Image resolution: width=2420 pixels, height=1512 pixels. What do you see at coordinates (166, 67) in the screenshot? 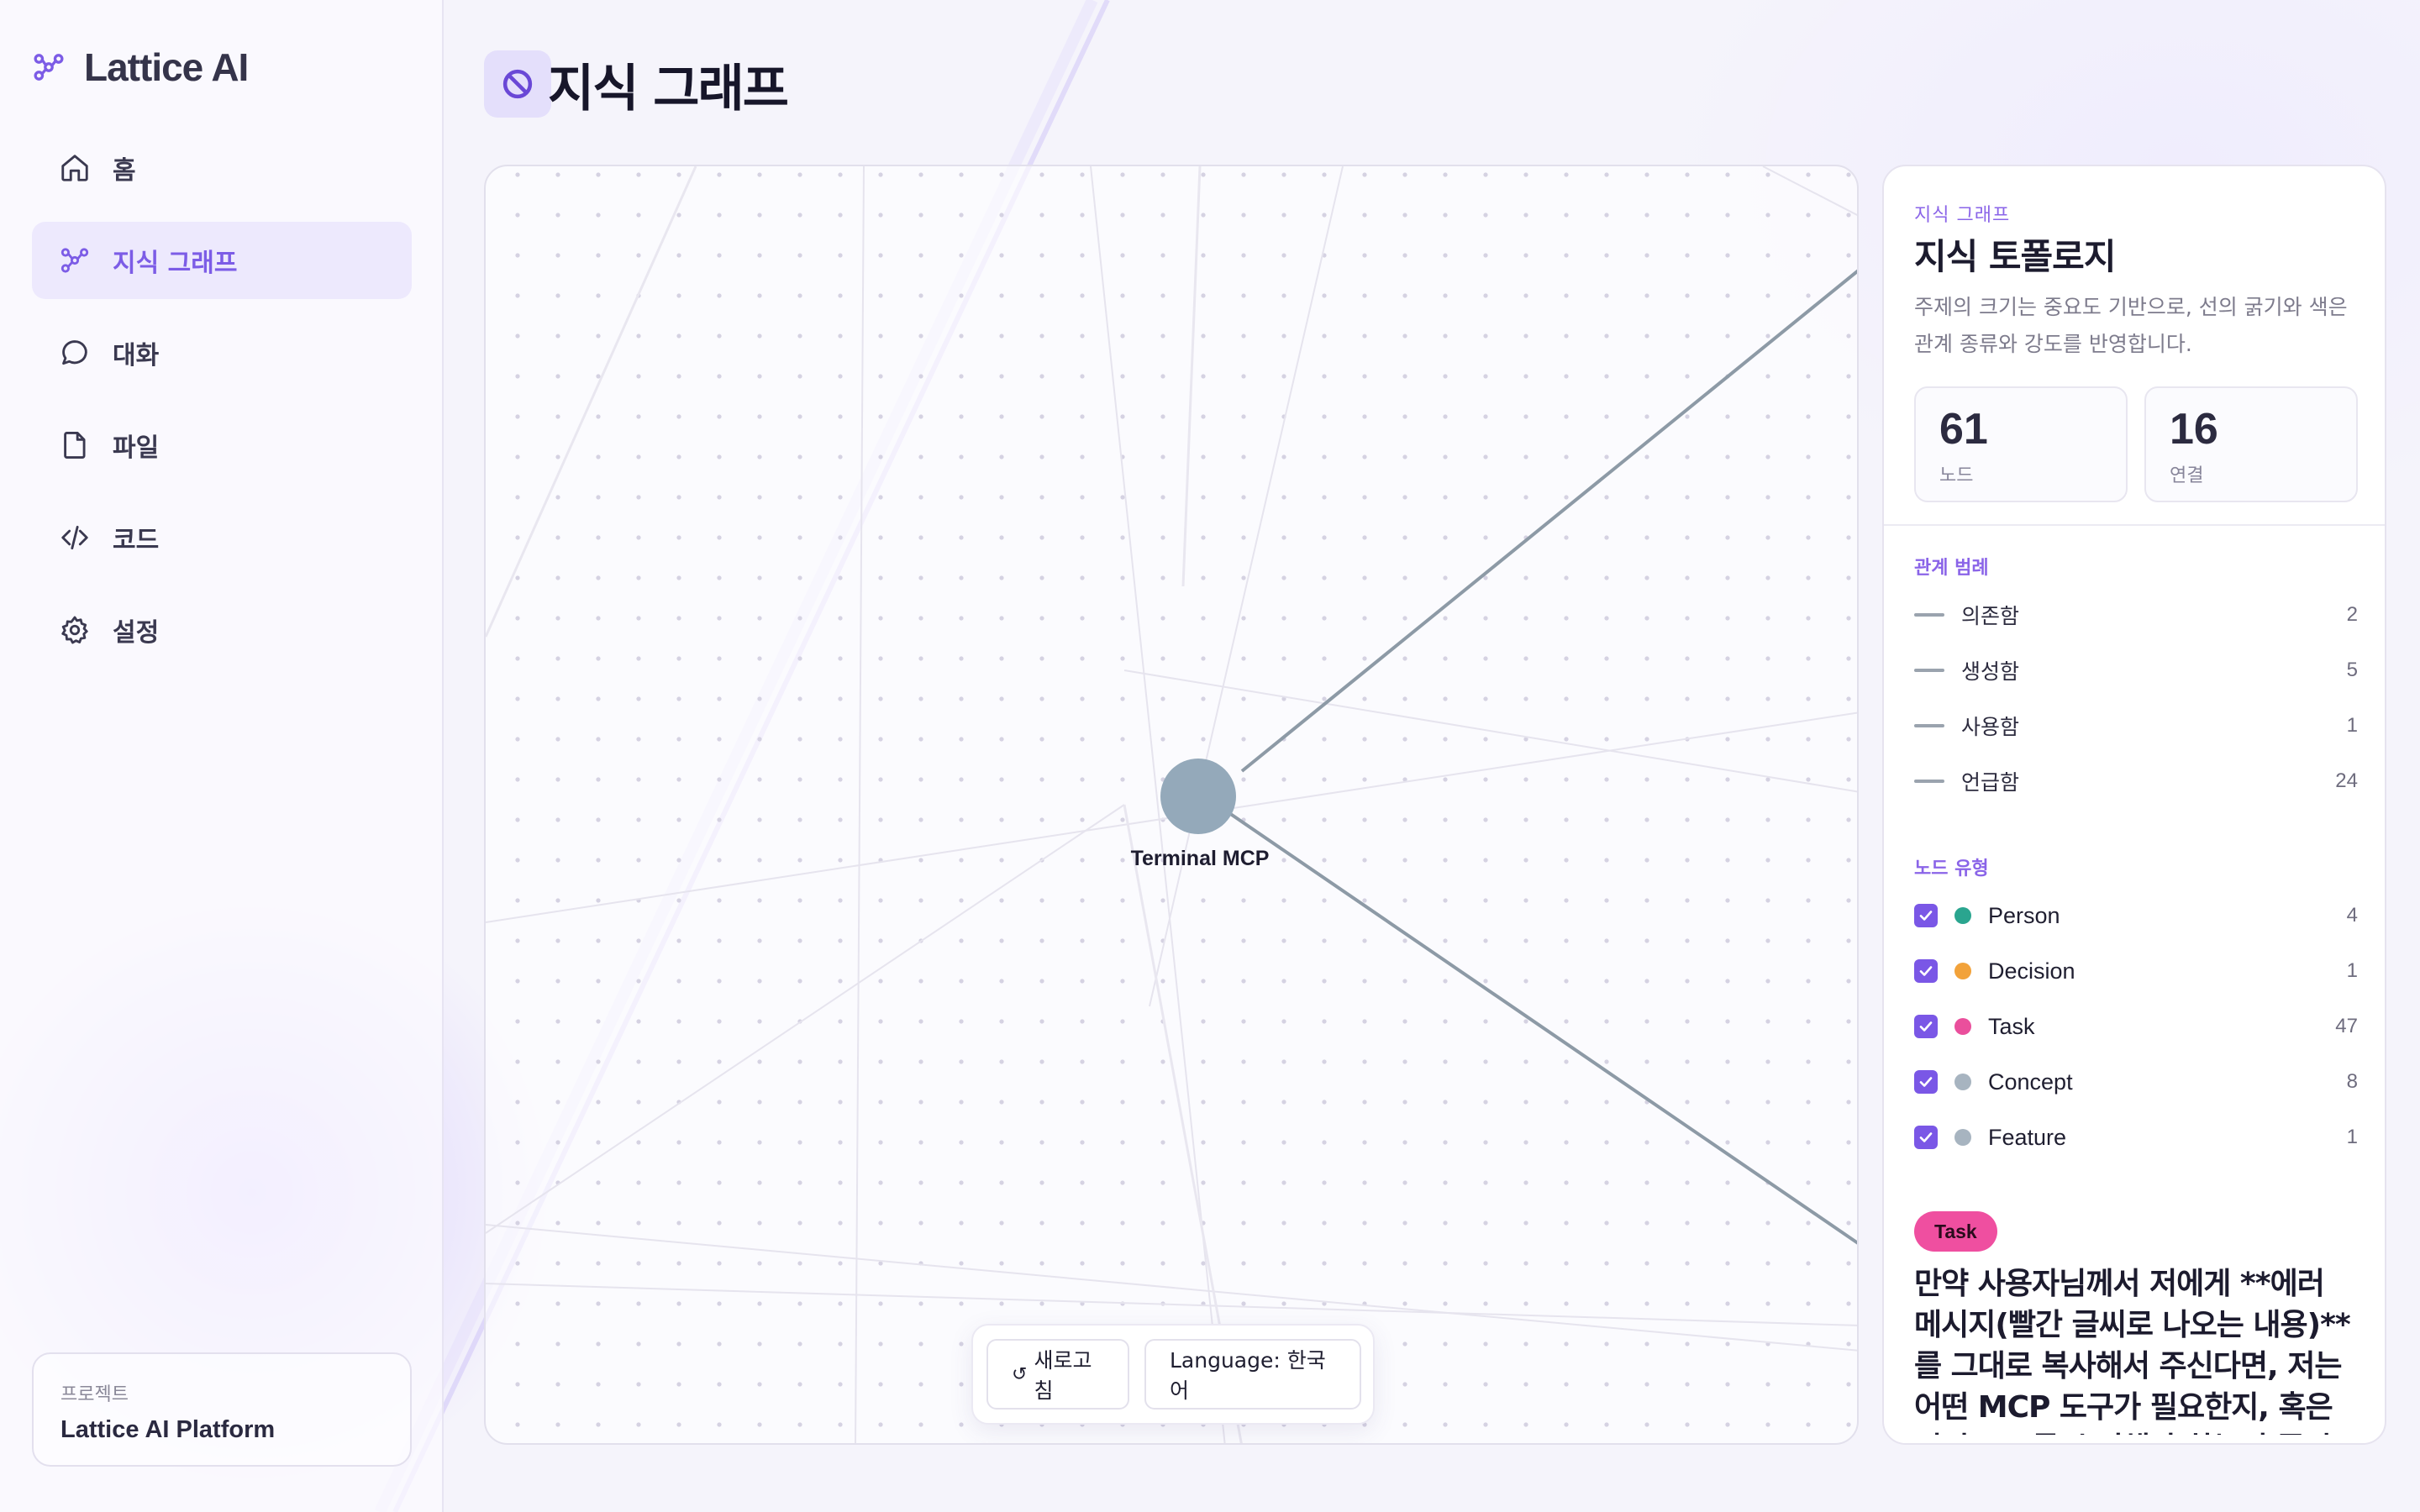
I see `app-name: Lattice AI` at bounding box center [166, 67].